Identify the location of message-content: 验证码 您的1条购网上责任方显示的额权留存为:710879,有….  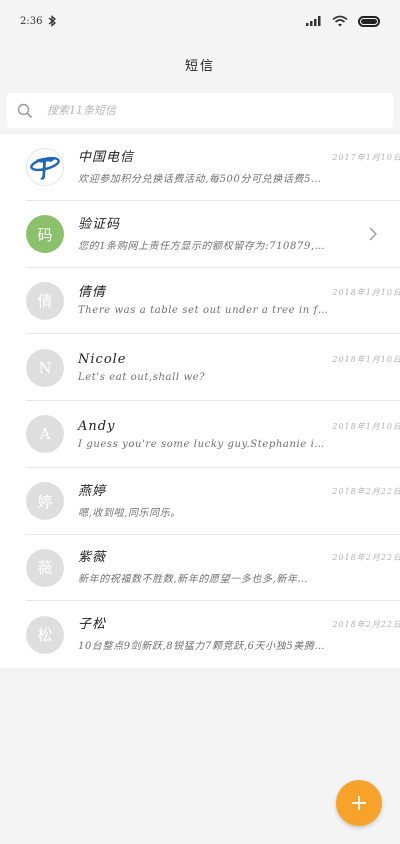
(223, 234).